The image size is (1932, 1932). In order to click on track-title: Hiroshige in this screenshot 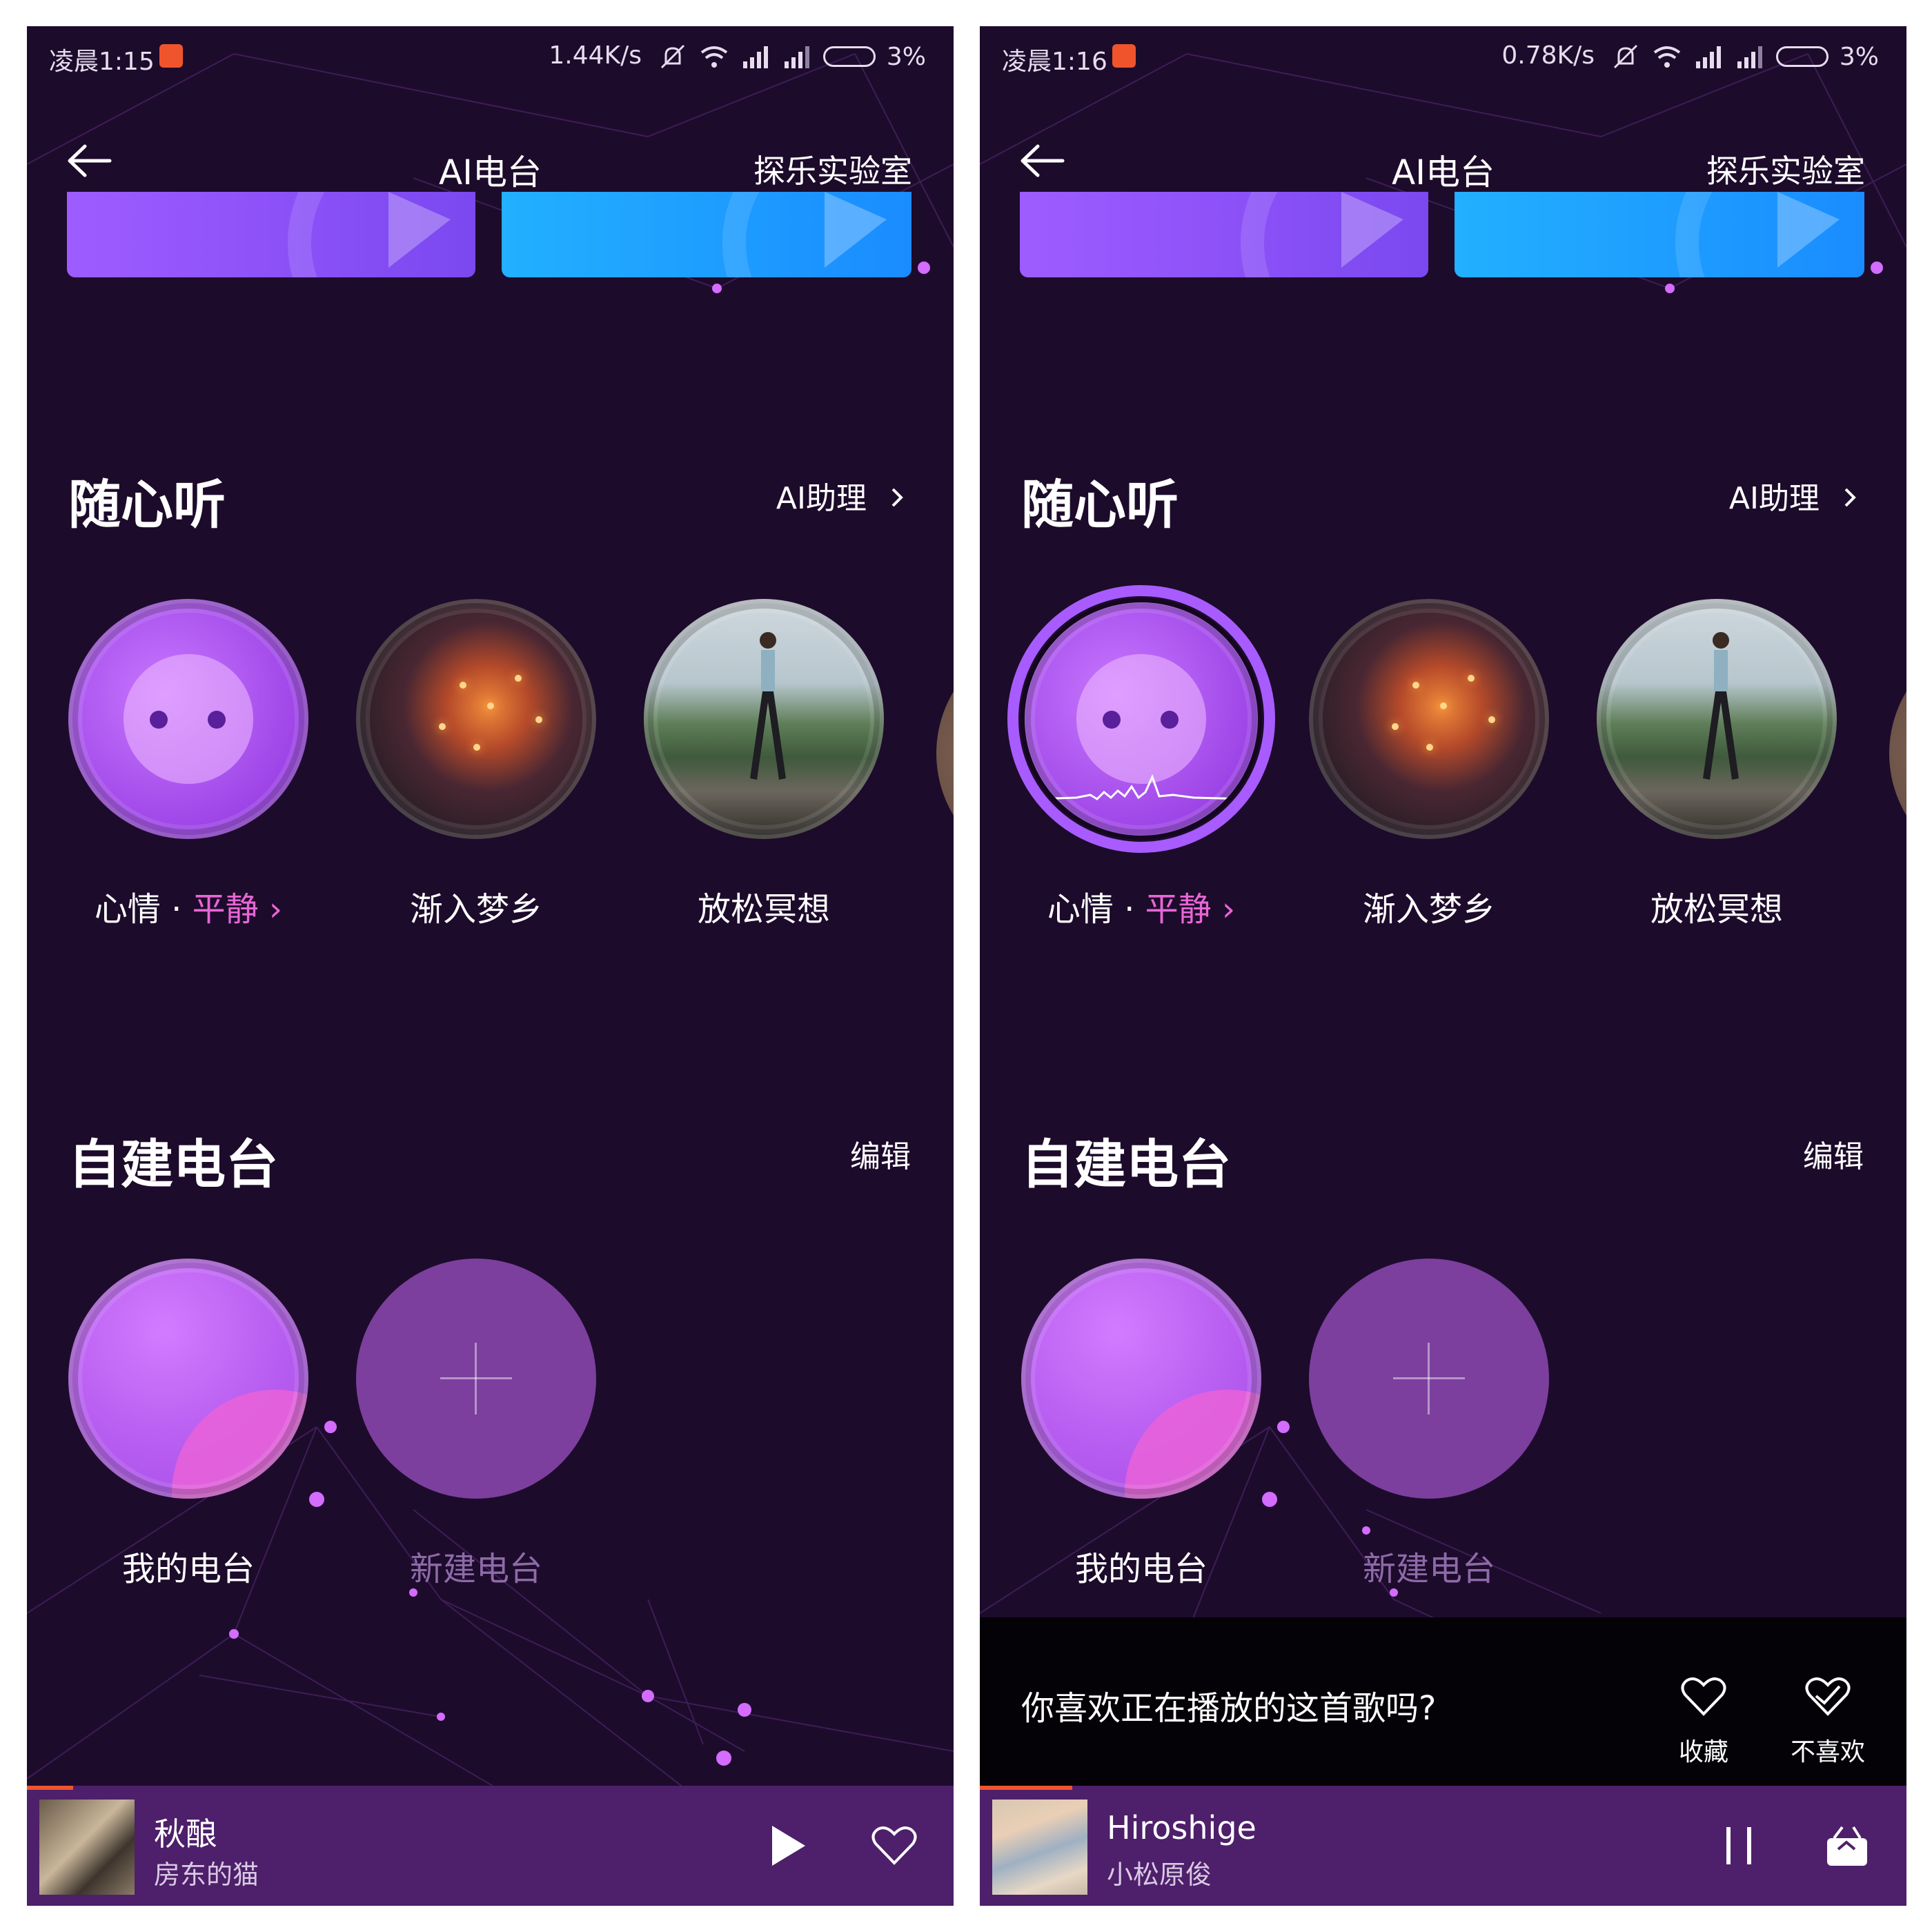, I will do `click(1181, 1827)`.